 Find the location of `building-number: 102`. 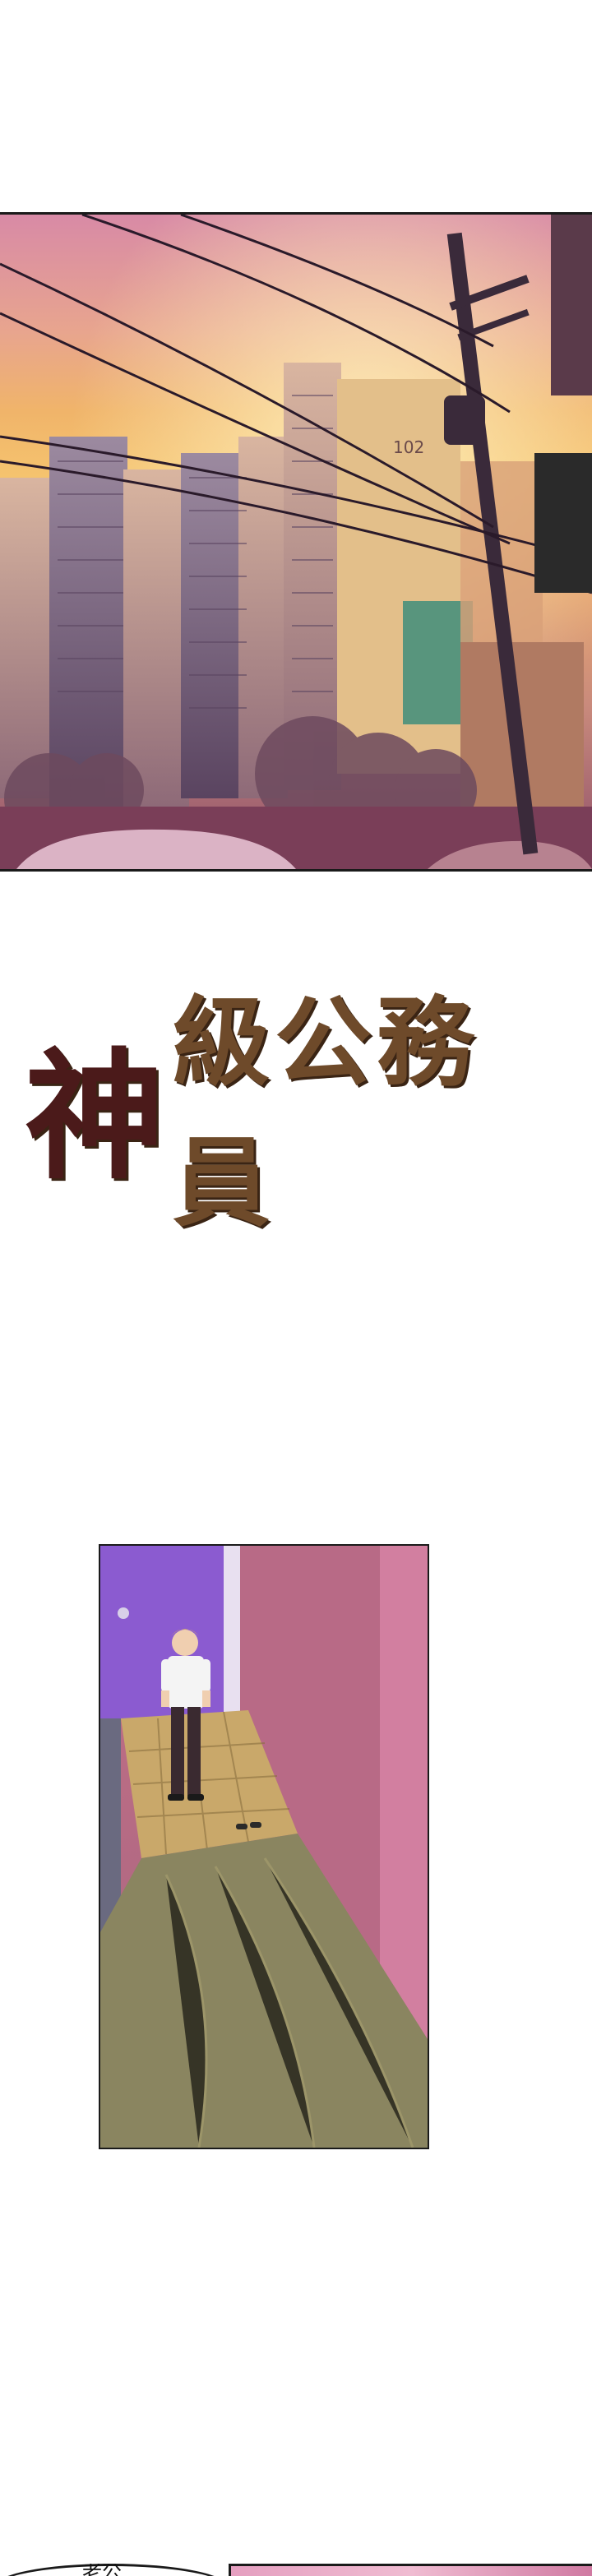

building-number: 102 is located at coordinates (408, 447).